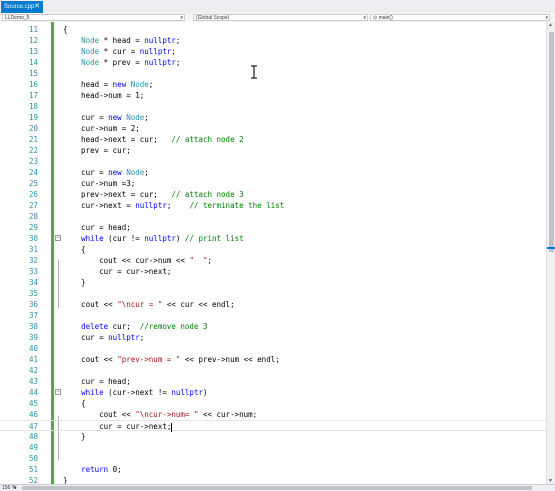 This screenshot has width=555, height=491. Describe the element at coordinates (274, 348) in the screenshot. I see `code-line: 40` at that location.